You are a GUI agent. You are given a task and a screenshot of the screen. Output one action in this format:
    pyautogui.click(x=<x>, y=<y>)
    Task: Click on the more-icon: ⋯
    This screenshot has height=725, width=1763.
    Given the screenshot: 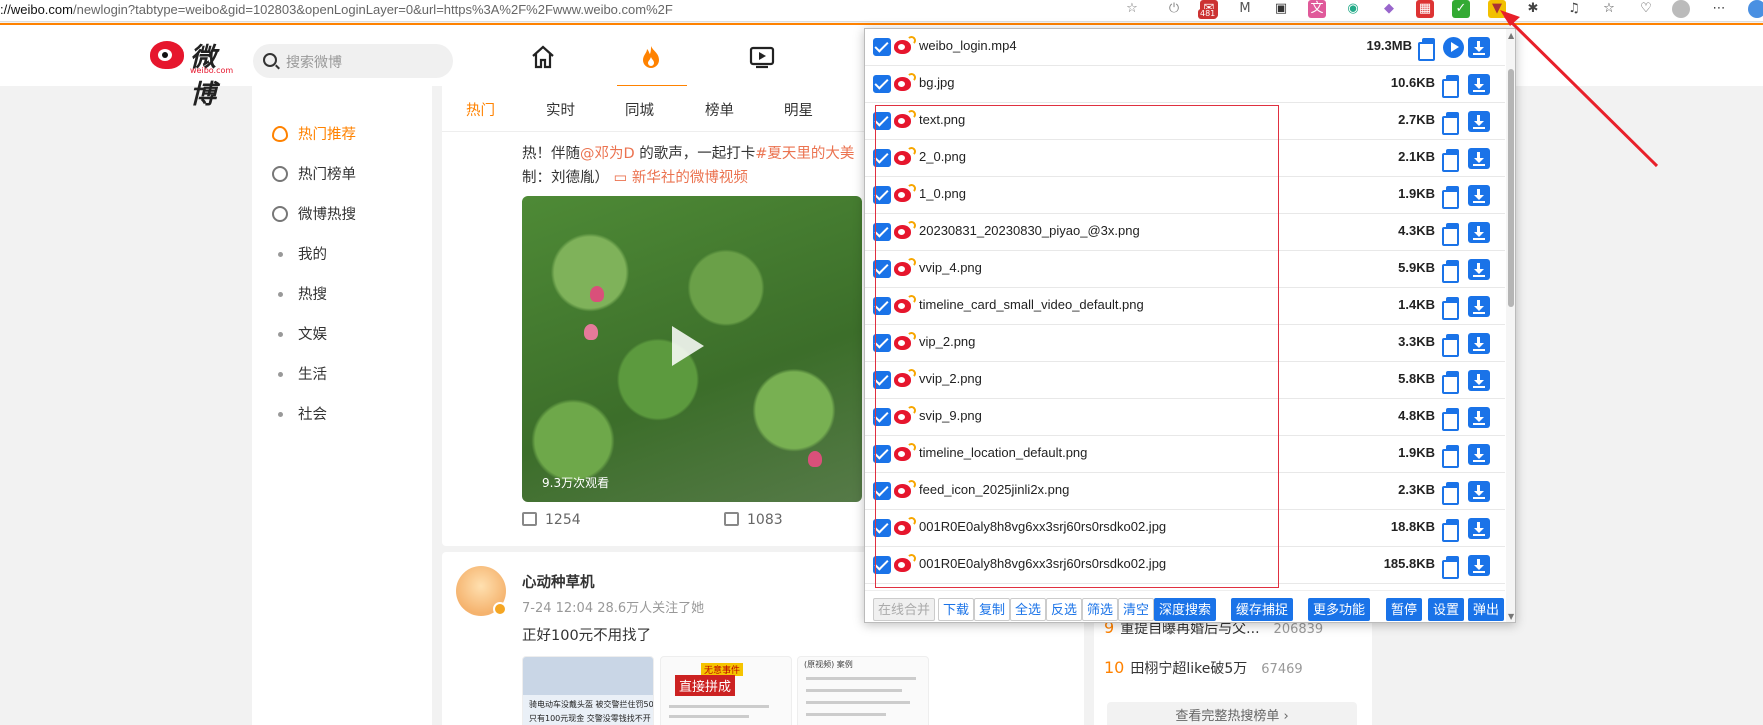 What is the action you would take?
    pyautogui.click(x=1719, y=9)
    